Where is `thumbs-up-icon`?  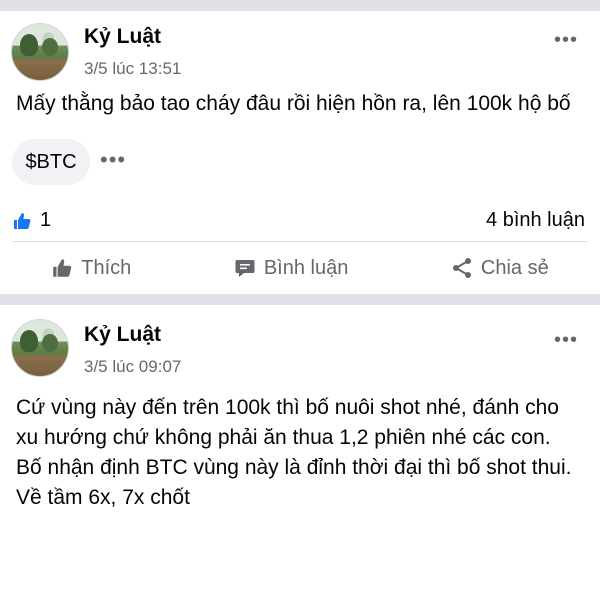
thumbs-up-icon is located at coordinates (62, 268).